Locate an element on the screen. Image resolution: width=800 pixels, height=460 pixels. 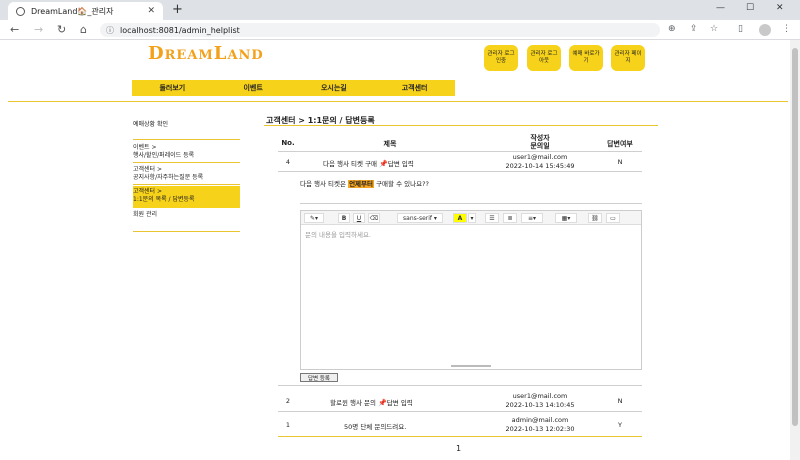
align-icon: ≡▾ is located at coordinates (532, 218).